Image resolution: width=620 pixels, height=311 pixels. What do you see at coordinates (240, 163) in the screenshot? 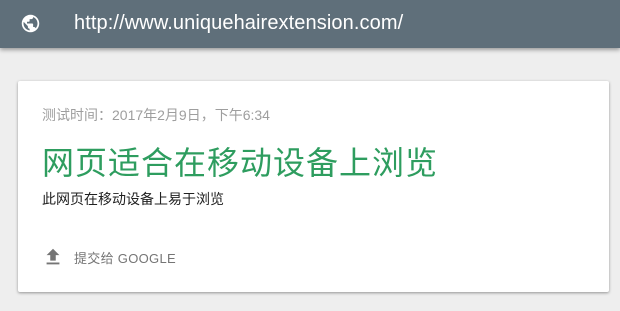
I see `result-headline: 网页适合在移动设备上浏览` at bounding box center [240, 163].